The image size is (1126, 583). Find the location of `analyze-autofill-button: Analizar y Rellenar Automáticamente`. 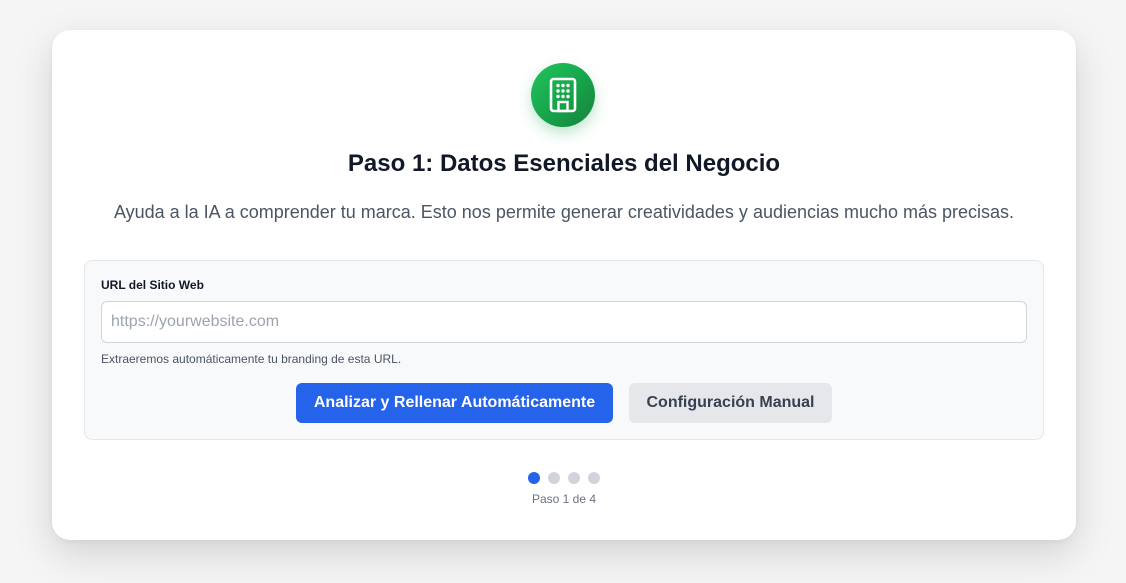

analyze-autofill-button: Analizar y Rellenar Automáticamente is located at coordinates (454, 403).